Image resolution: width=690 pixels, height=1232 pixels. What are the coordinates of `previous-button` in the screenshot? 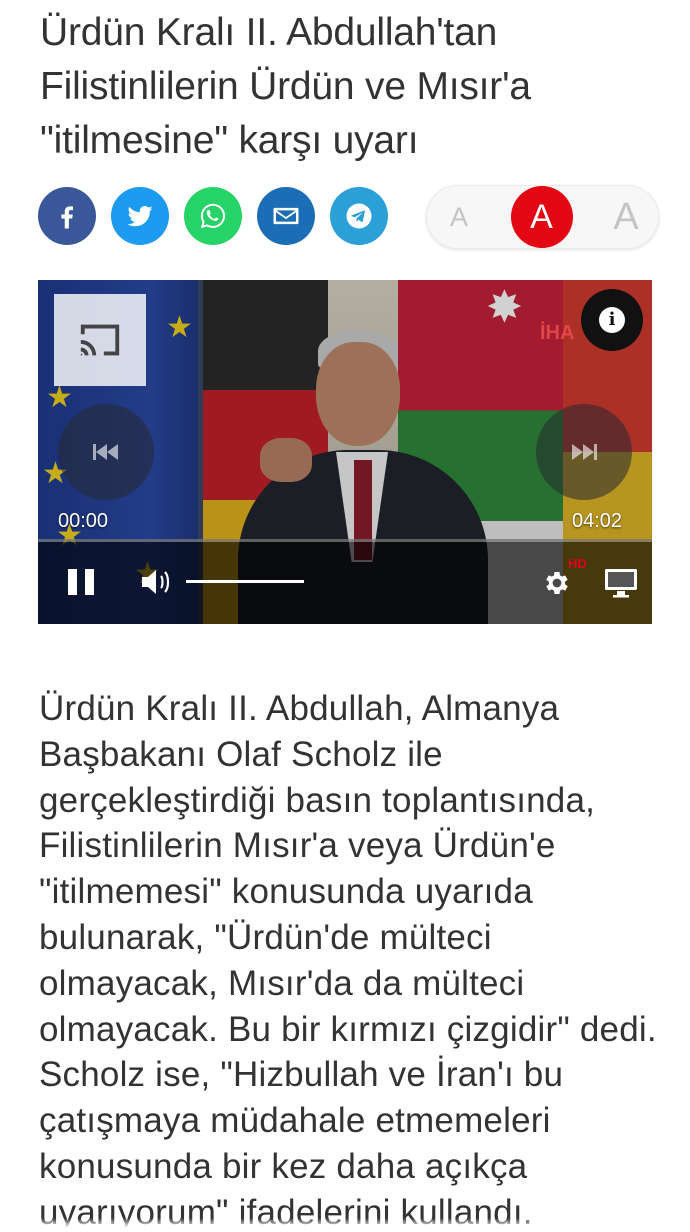 It's located at (106, 452).